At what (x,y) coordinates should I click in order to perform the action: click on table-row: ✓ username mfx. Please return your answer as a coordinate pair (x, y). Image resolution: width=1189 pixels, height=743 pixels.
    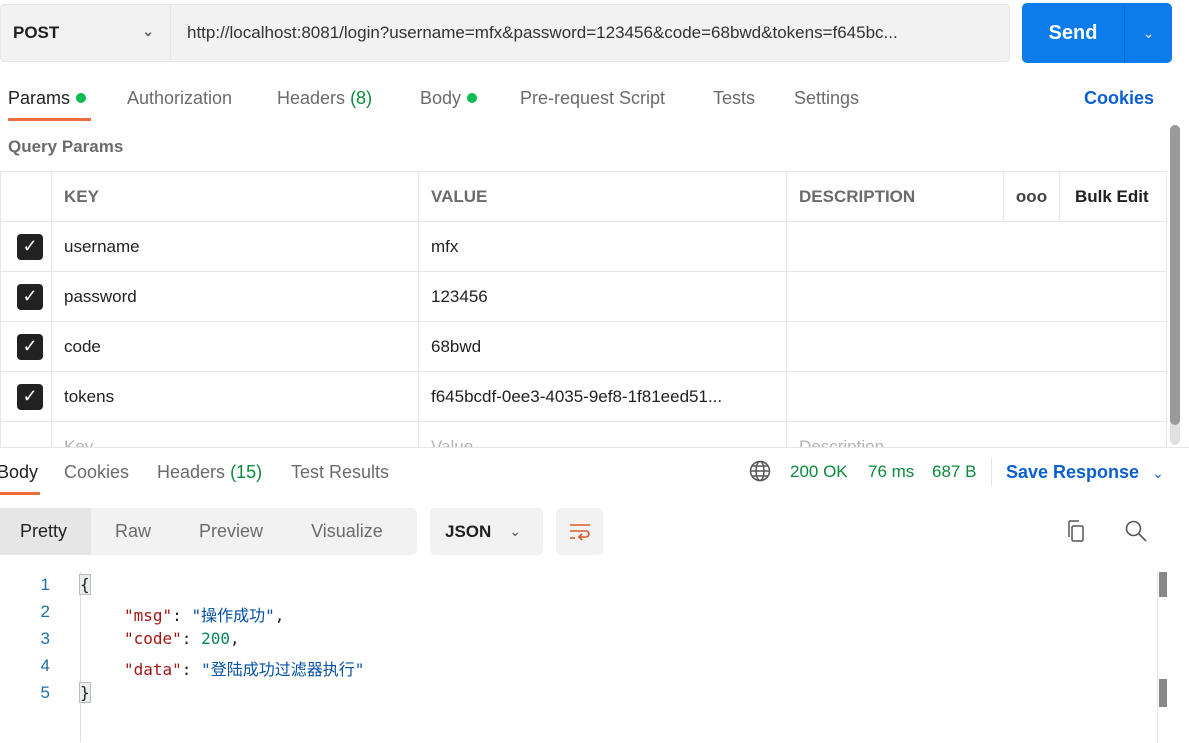
    Looking at the image, I should click on (583, 246).